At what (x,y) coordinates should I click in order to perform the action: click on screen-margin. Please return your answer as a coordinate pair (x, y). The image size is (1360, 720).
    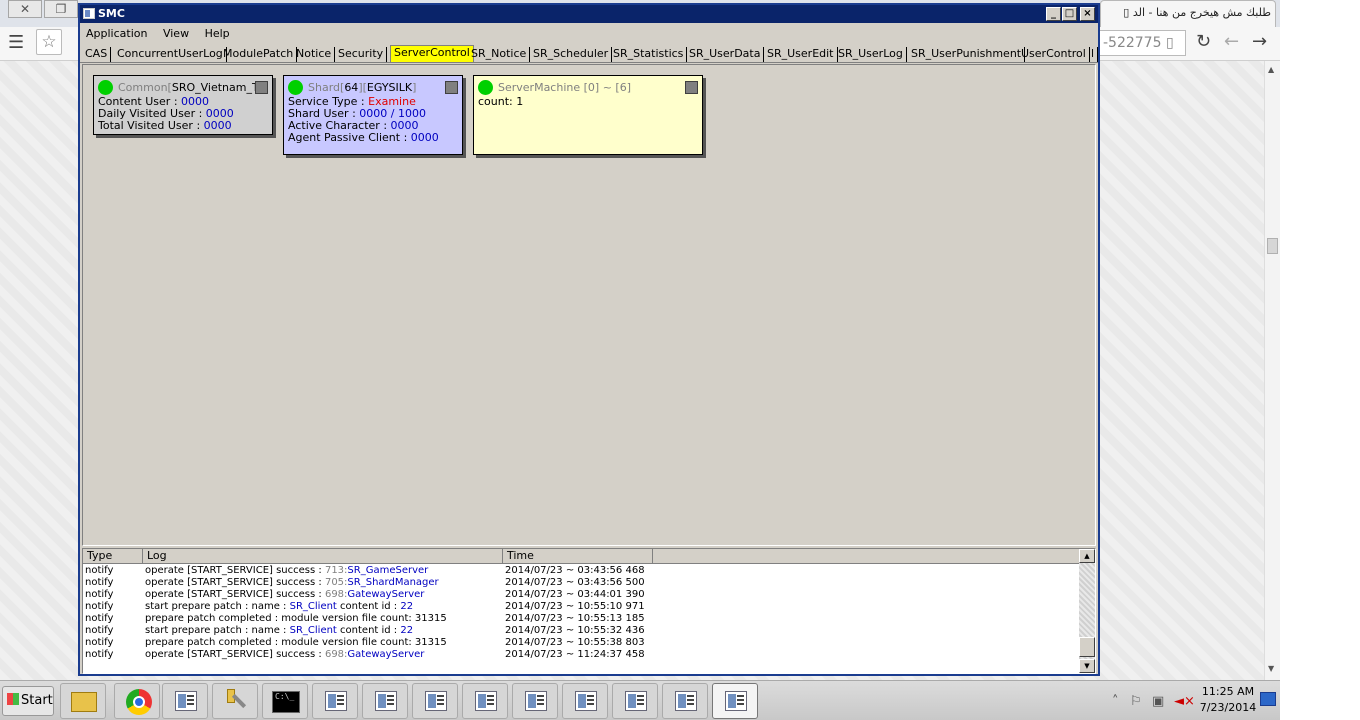
    Looking at the image, I should click on (1320, 360).